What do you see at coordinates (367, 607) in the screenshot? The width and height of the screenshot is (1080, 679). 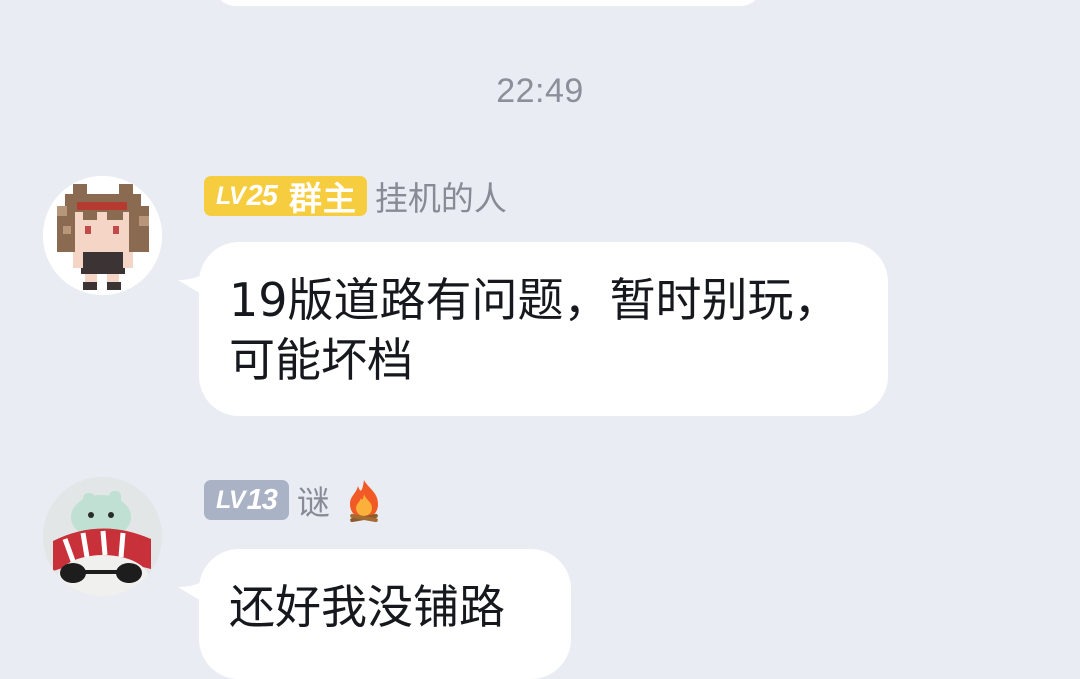 I see `message-text: 还好我没铺路` at bounding box center [367, 607].